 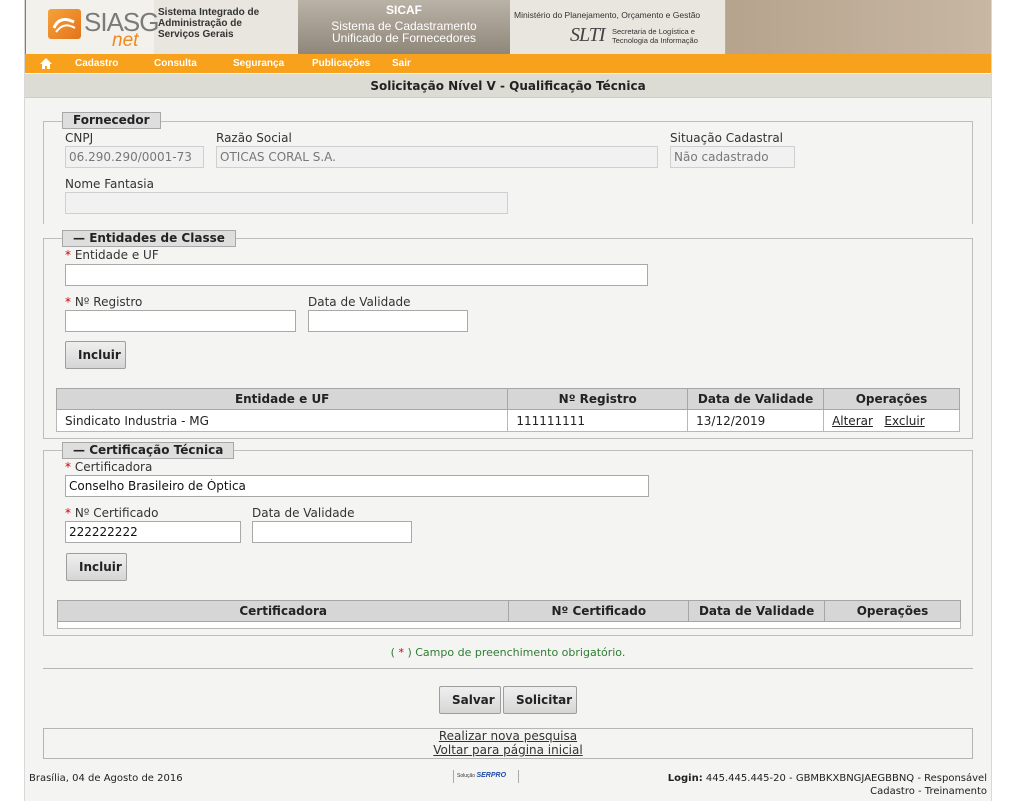 I want to click on required-note-text: ) Campo de preenchimento obrigatório., so click(x=516, y=652).